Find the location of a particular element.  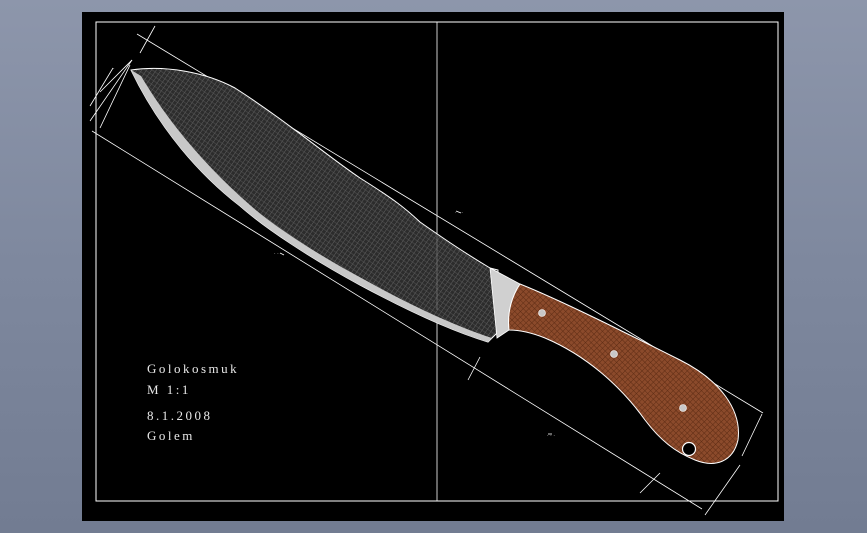

drawing-author: Golem is located at coordinates (171, 435).